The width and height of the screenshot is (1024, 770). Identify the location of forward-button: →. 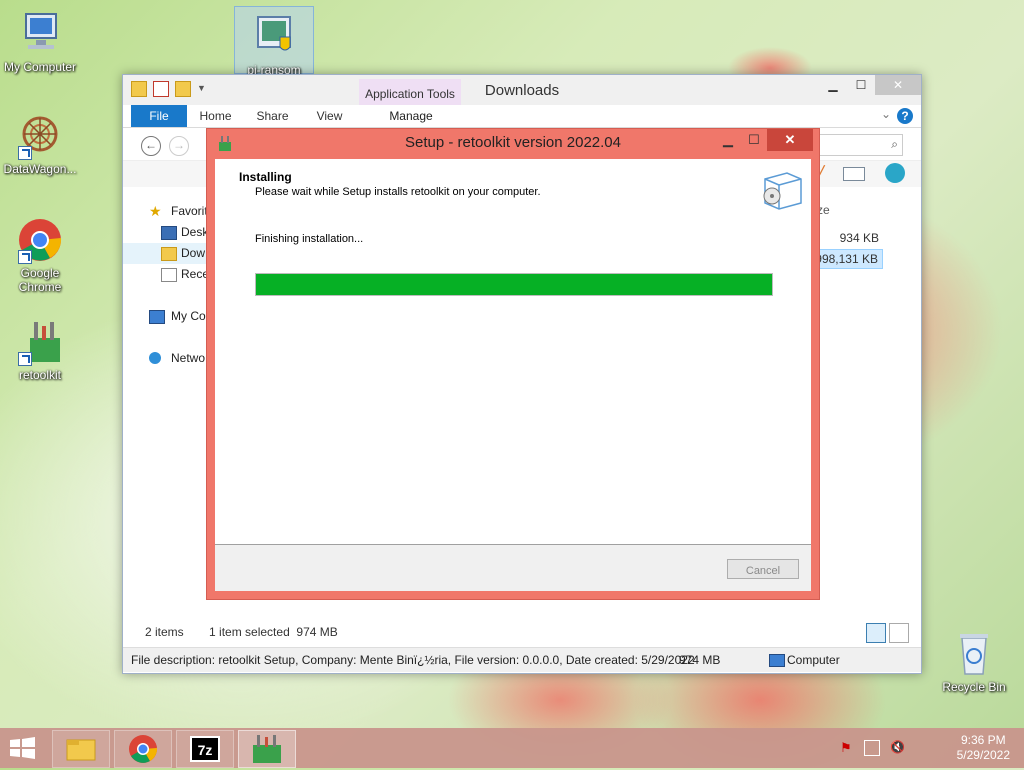
(179, 146).